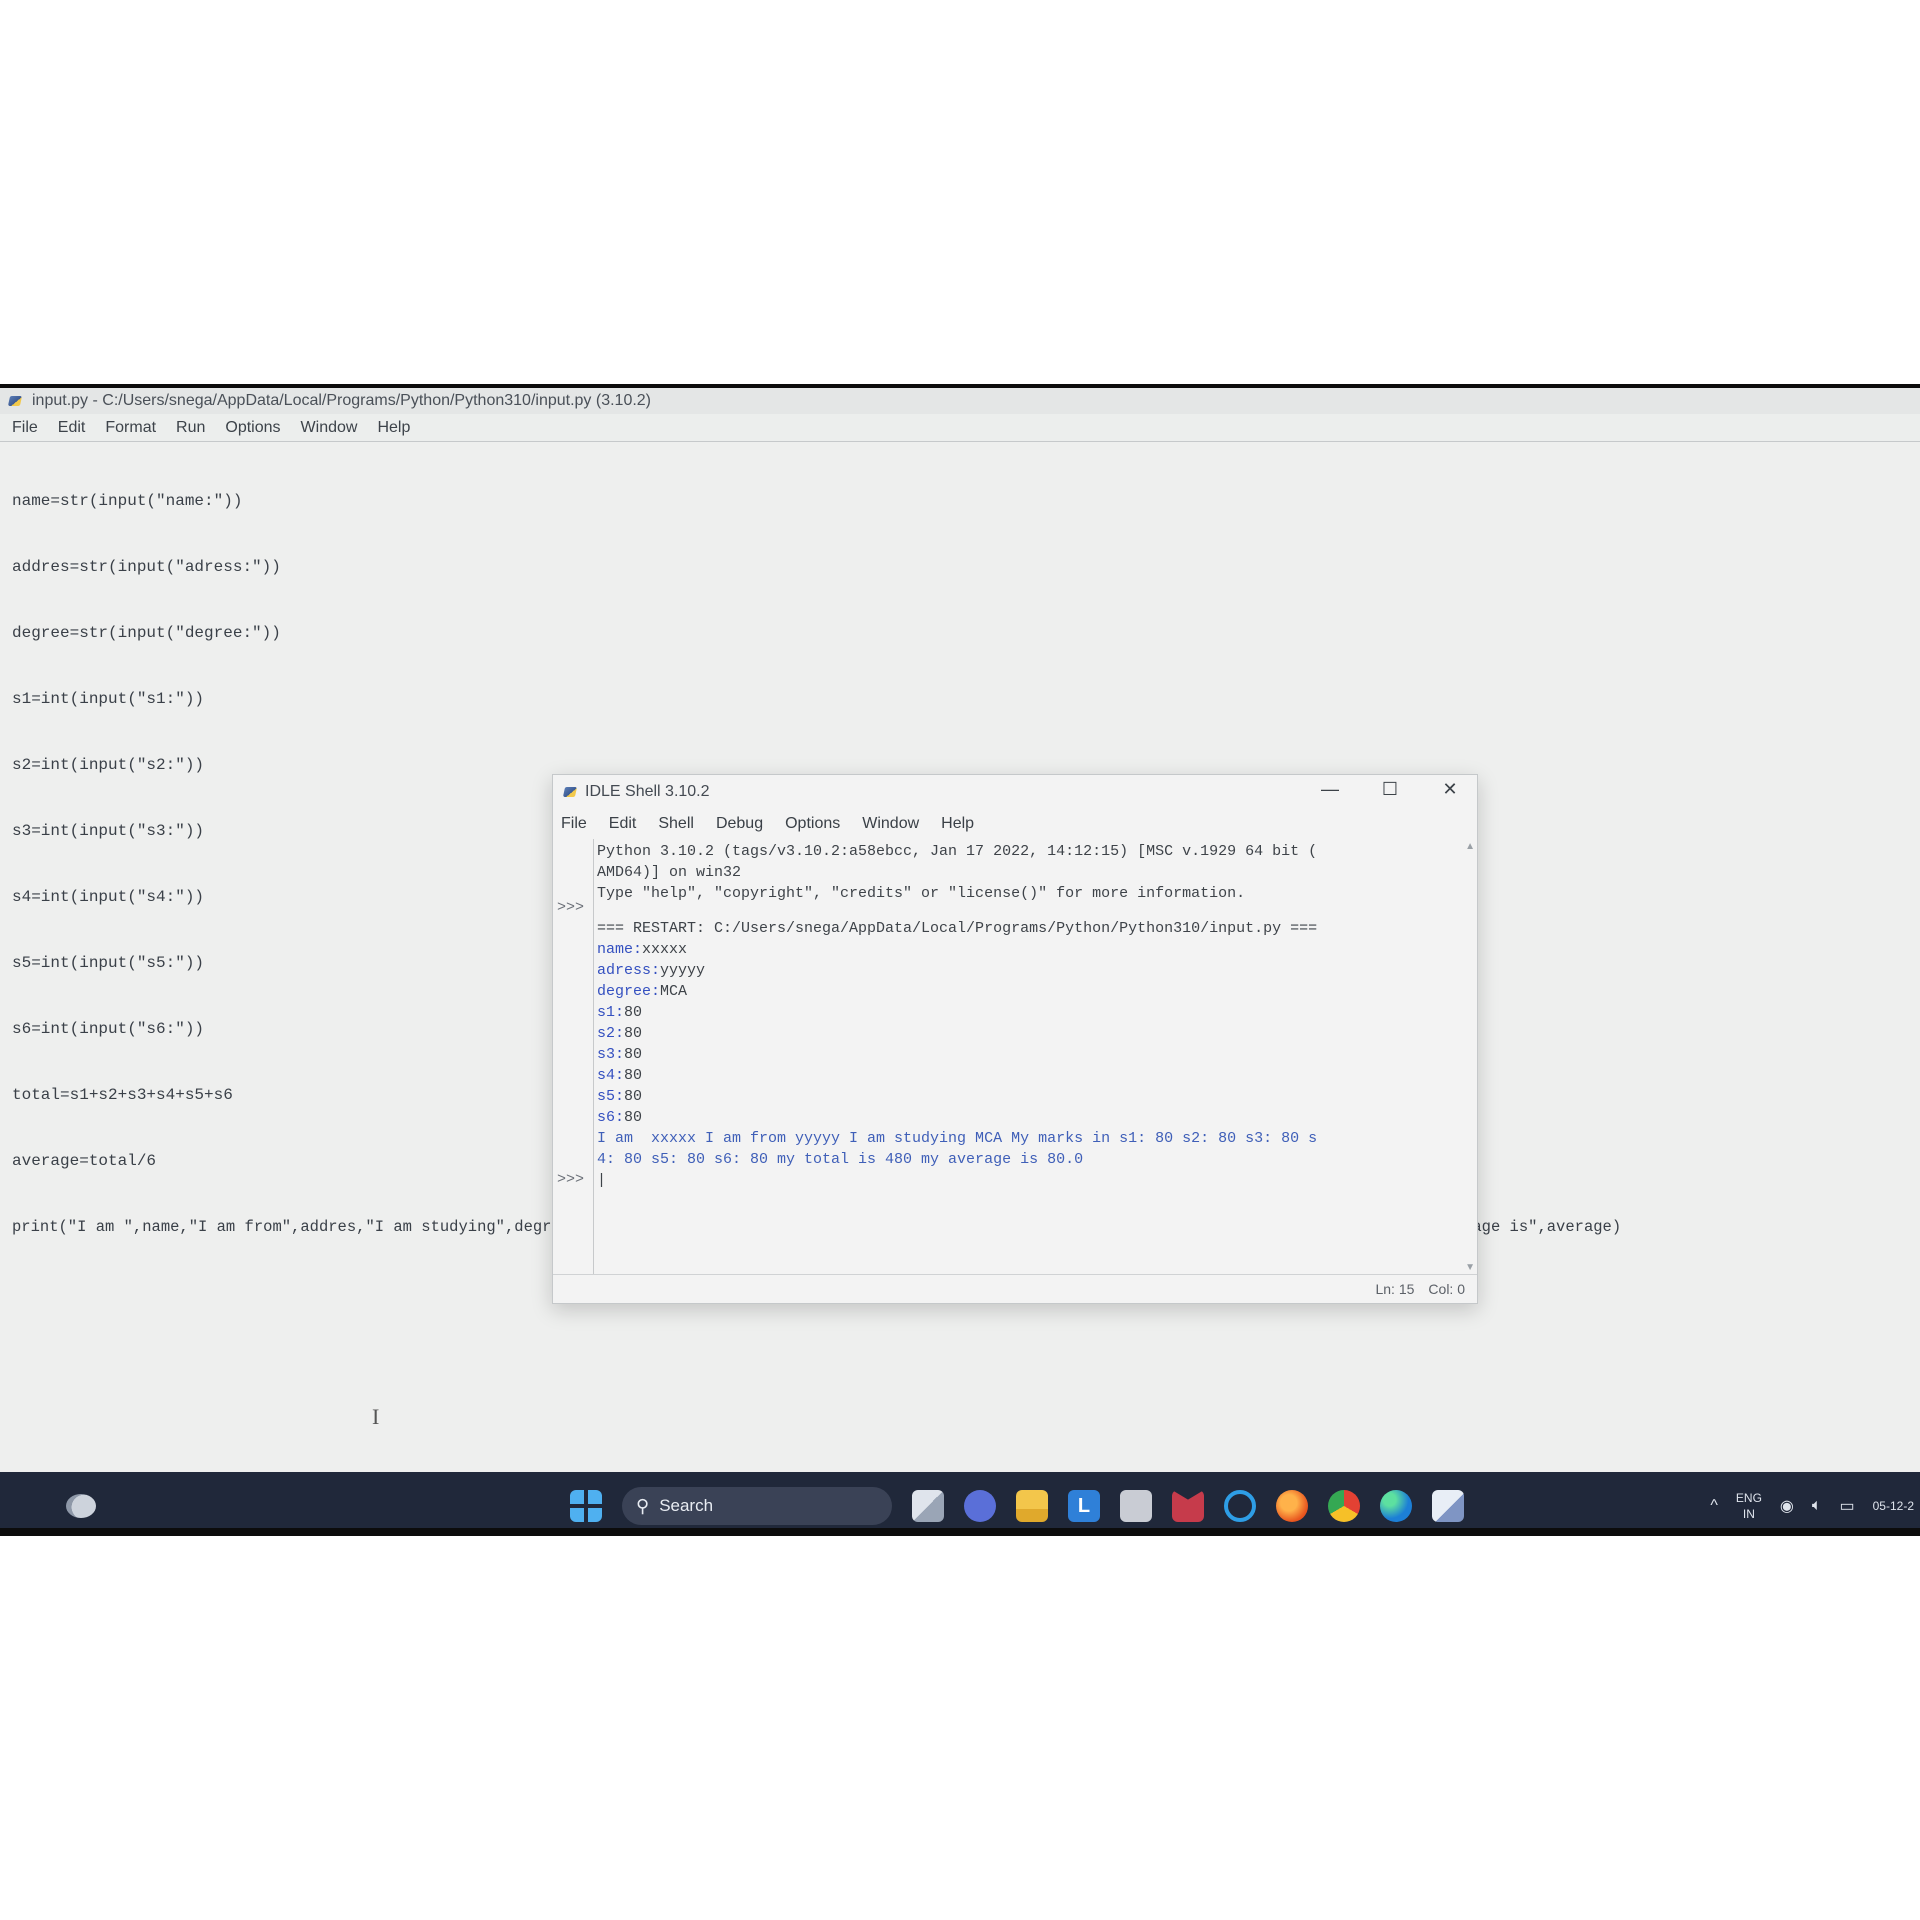 The height and width of the screenshot is (1920, 1920). I want to click on taskbar: ⚲ Search L ^ ENG IN ◉ 🔈︎ ▭ 05-12-2, so click(960, 1500).